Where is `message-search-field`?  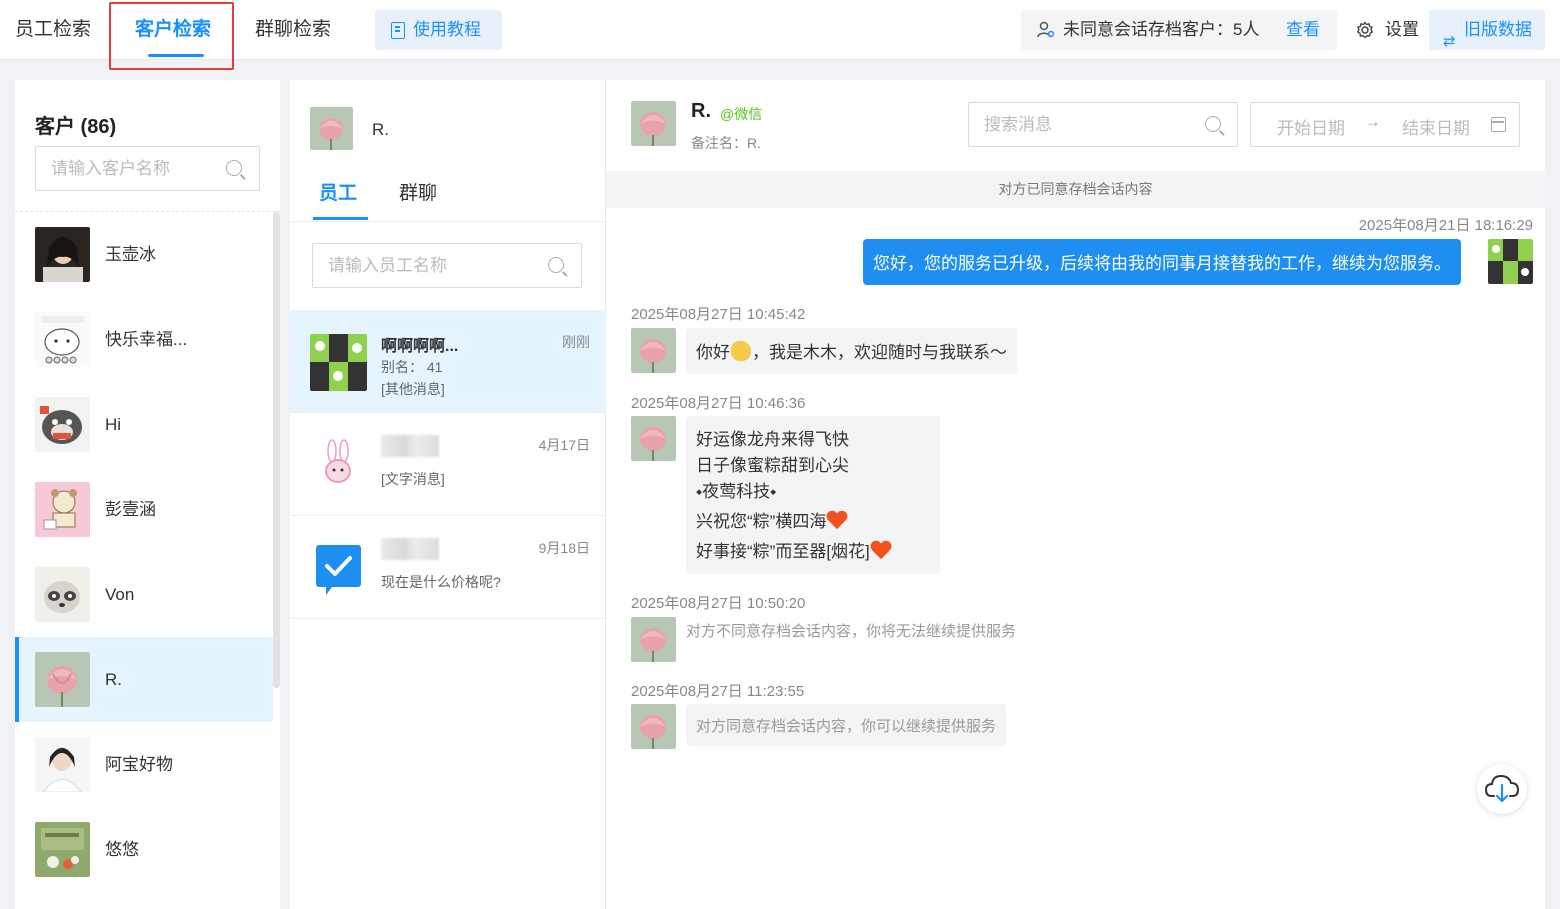
message-search-field is located at coordinates (1103, 124).